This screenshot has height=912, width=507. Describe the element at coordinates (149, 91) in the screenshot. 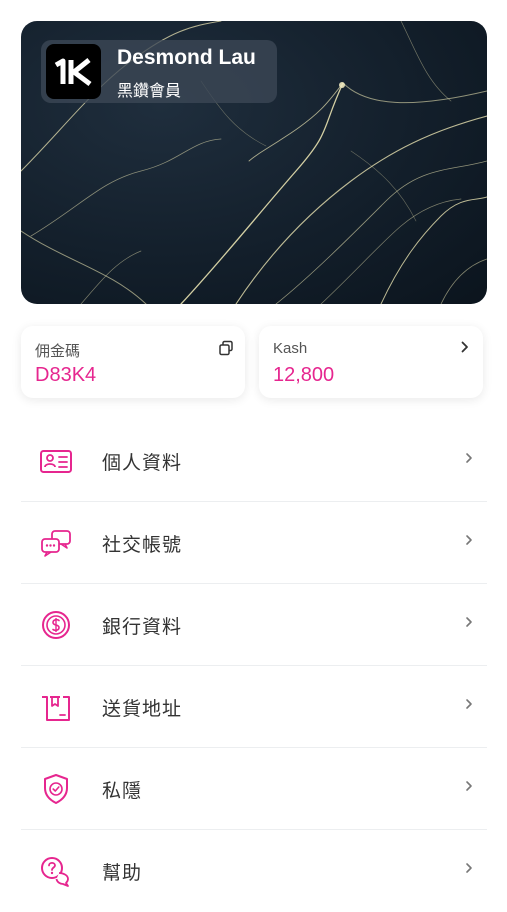

I see `member-tier: 黑鑽會員` at that location.